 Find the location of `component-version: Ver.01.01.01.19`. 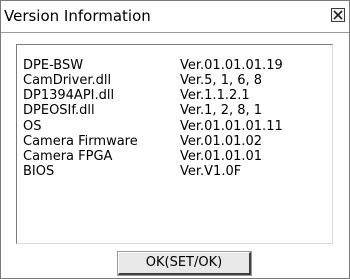

component-version: Ver.01.01.01.19 is located at coordinates (231, 65).